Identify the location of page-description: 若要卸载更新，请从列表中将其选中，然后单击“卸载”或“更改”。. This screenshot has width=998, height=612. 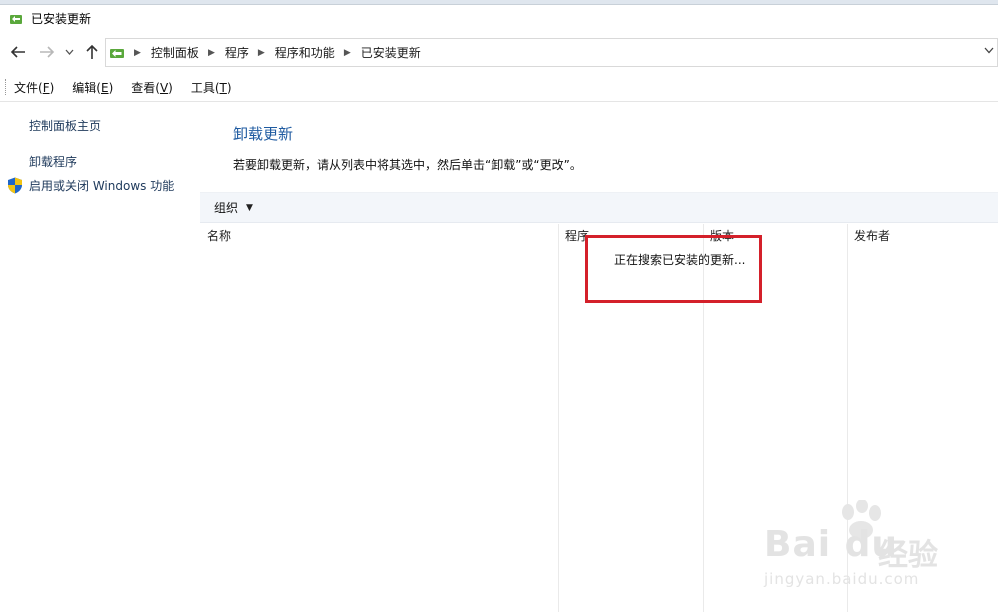
(407, 165).